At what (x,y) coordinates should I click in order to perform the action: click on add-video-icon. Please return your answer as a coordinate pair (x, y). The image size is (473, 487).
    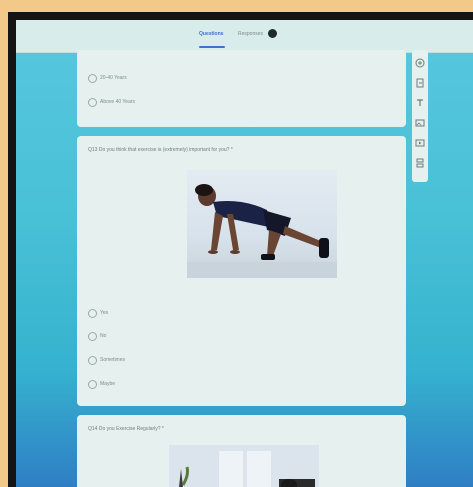
    Looking at the image, I should click on (420, 143).